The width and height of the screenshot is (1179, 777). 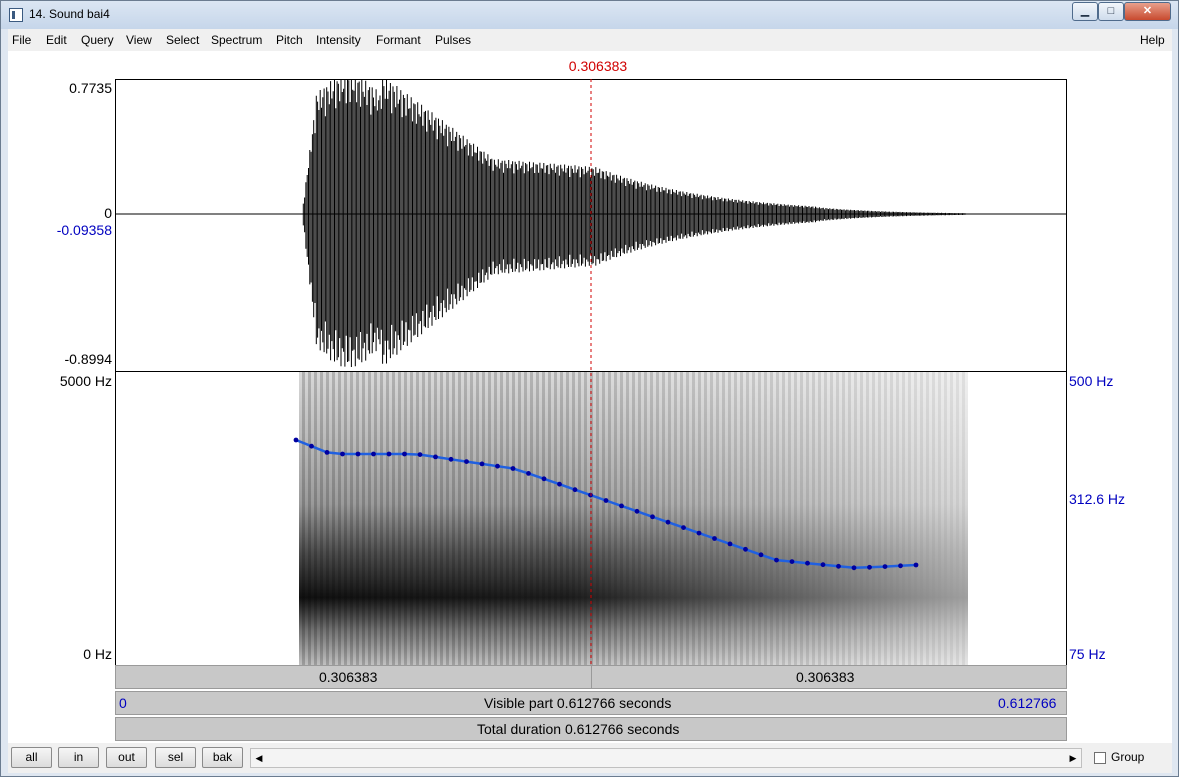 I want to click on wave-zero-label: 0, so click(x=108, y=213).